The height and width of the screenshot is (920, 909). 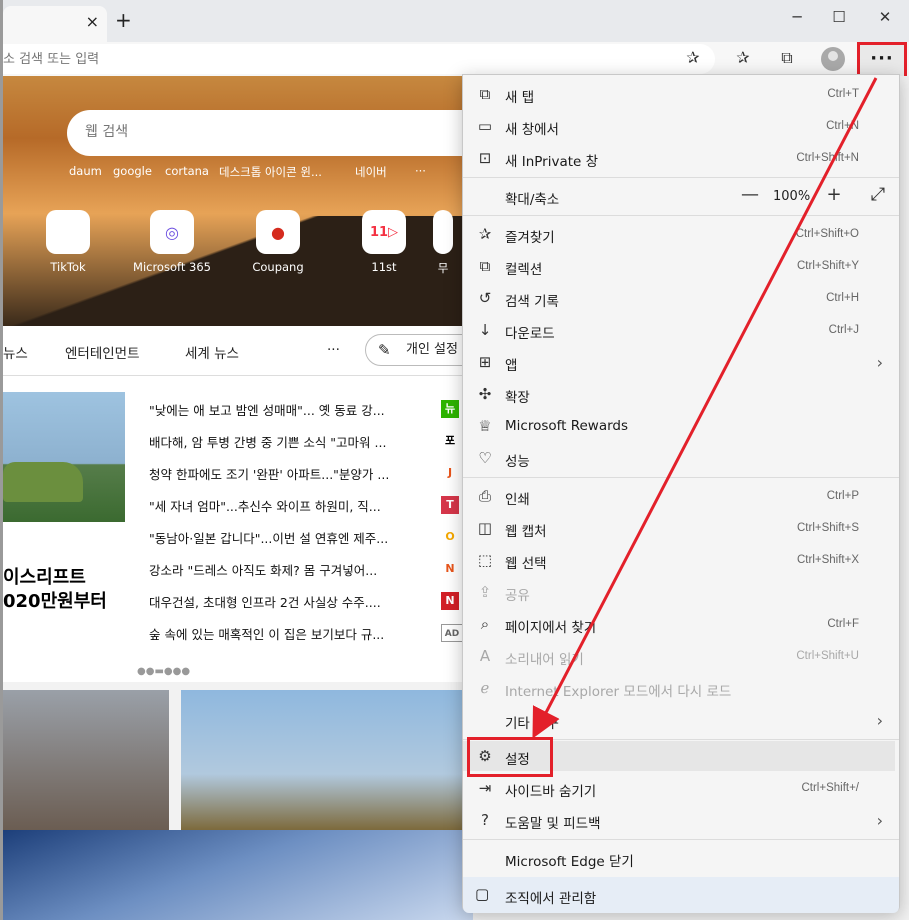 I want to click on site-label: Coupang, so click(x=277, y=267).